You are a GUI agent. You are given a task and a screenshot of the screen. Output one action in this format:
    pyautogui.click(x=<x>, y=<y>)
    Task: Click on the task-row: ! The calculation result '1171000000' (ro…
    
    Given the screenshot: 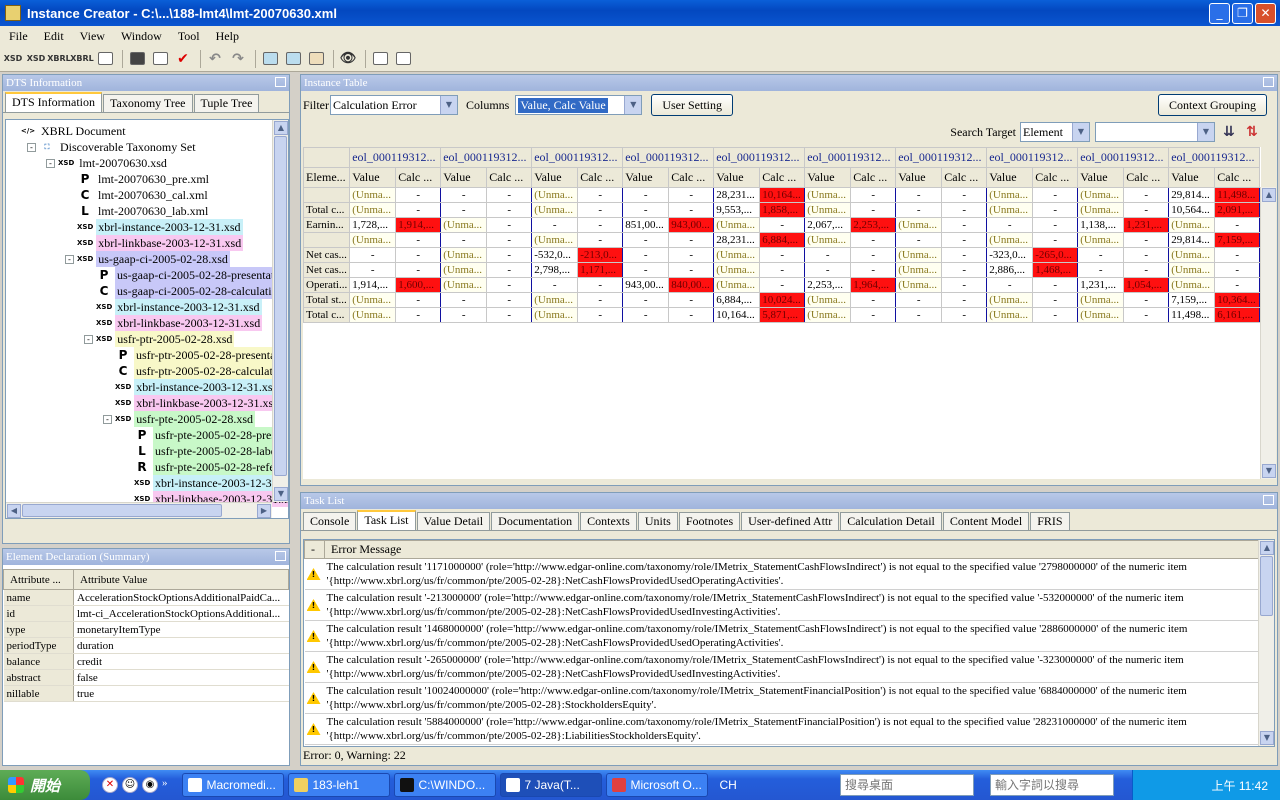 What is the action you would take?
    pyautogui.click(x=789, y=574)
    